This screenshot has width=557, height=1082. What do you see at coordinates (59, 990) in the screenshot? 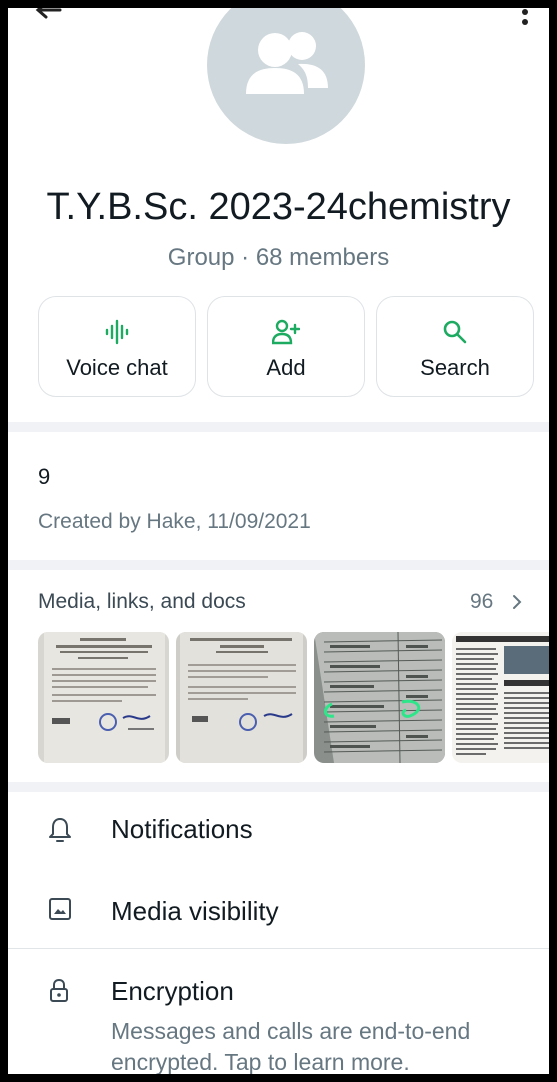
I see `lock-icon` at bounding box center [59, 990].